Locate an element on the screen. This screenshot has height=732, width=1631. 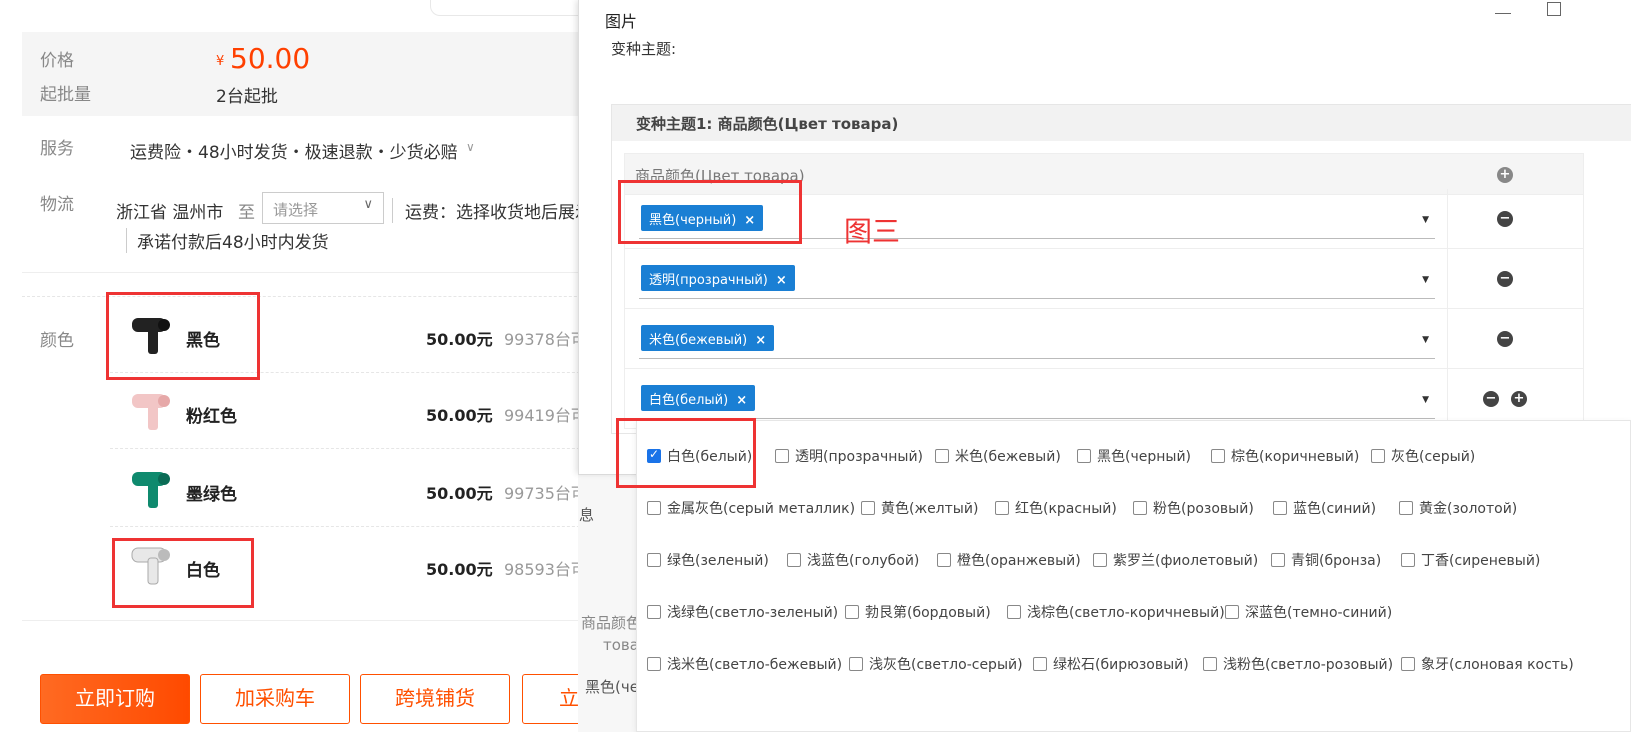
divider is located at coordinates (322, 620).